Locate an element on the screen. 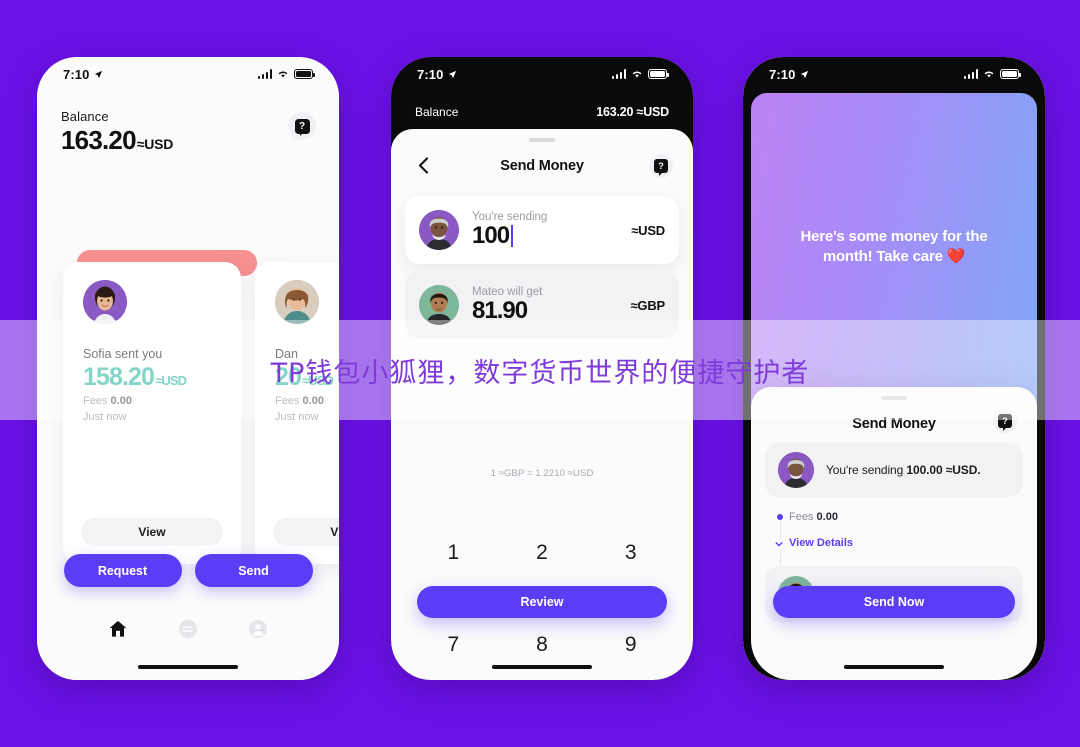 This screenshot has height=747, width=1080. review-button: Review is located at coordinates (542, 602).